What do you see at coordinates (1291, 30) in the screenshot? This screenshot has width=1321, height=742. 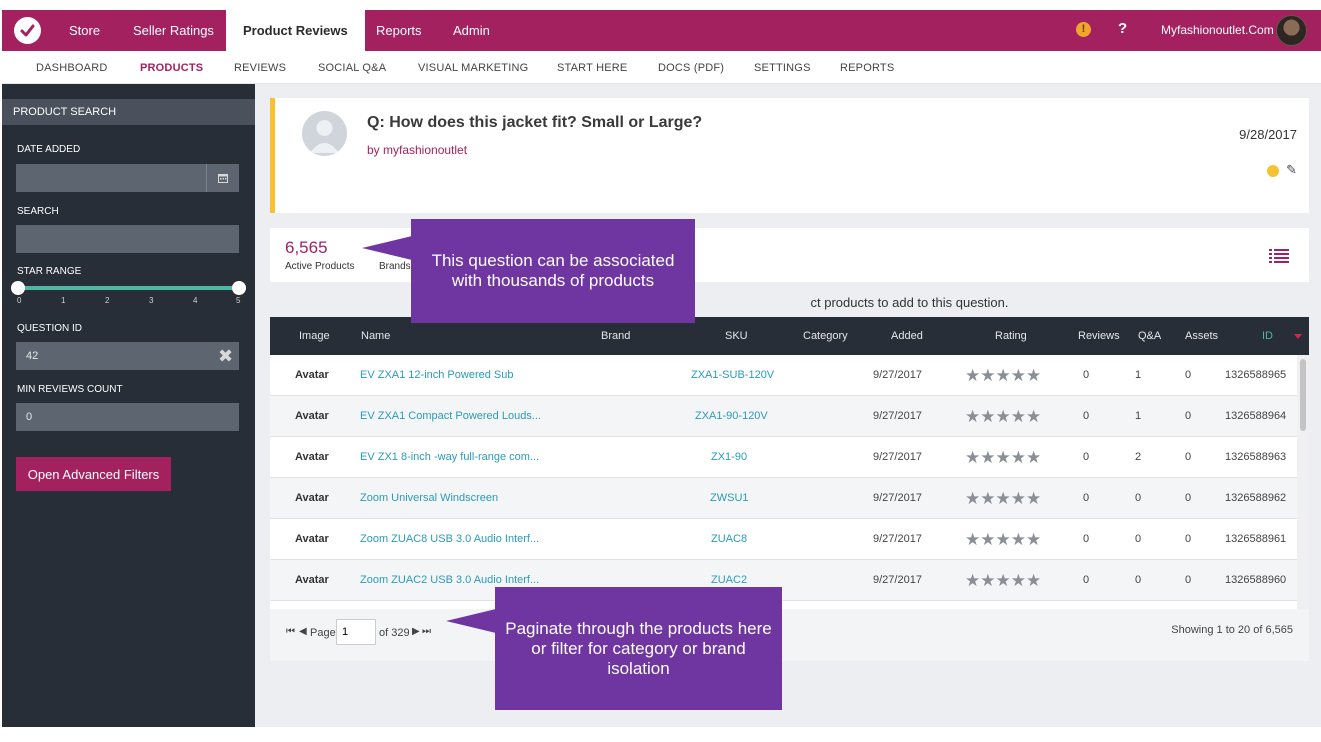 I see `user-avatar` at bounding box center [1291, 30].